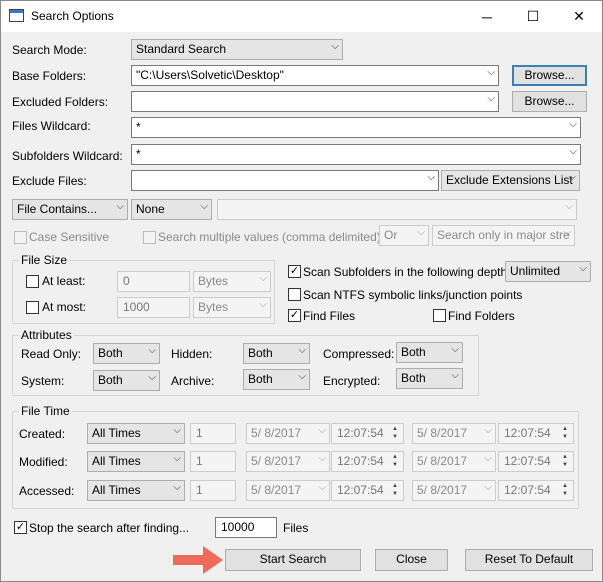 This screenshot has height=582, width=603. What do you see at coordinates (352, 381) in the screenshot?
I see `encrypted-label: Encrypted:` at bounding box center [352, 381].